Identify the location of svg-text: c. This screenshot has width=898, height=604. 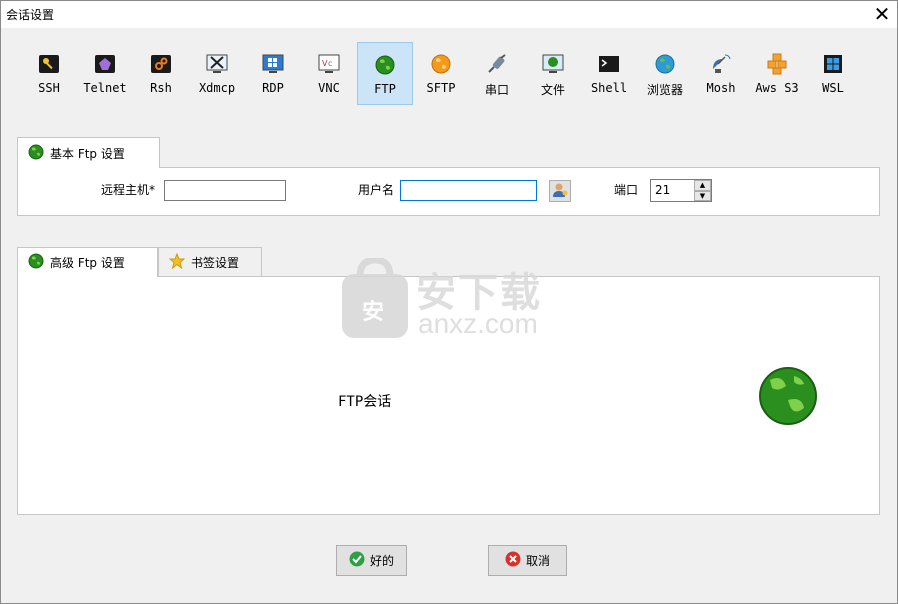
(330, 63).